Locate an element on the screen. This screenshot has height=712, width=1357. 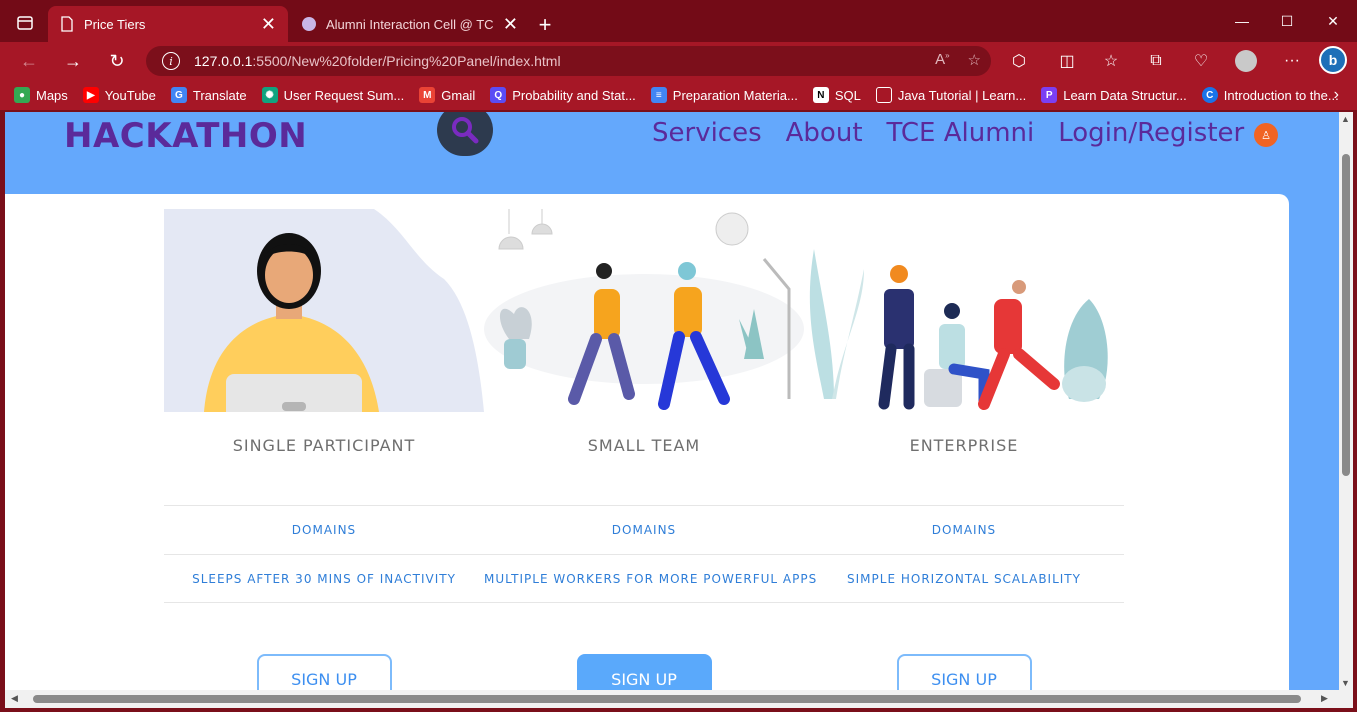
vertical-scroll-thumb is located at coordinates (1346, 315).